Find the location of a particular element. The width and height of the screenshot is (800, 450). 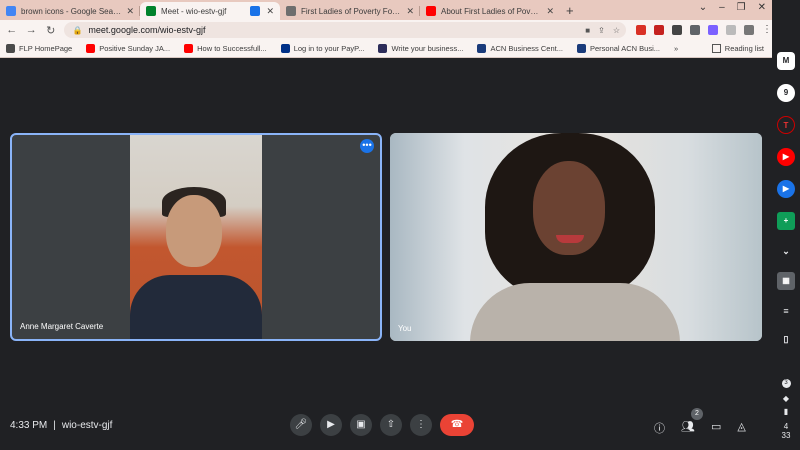

participant-name: Anne Margaret Caverte is located at coordinates (62, 326).